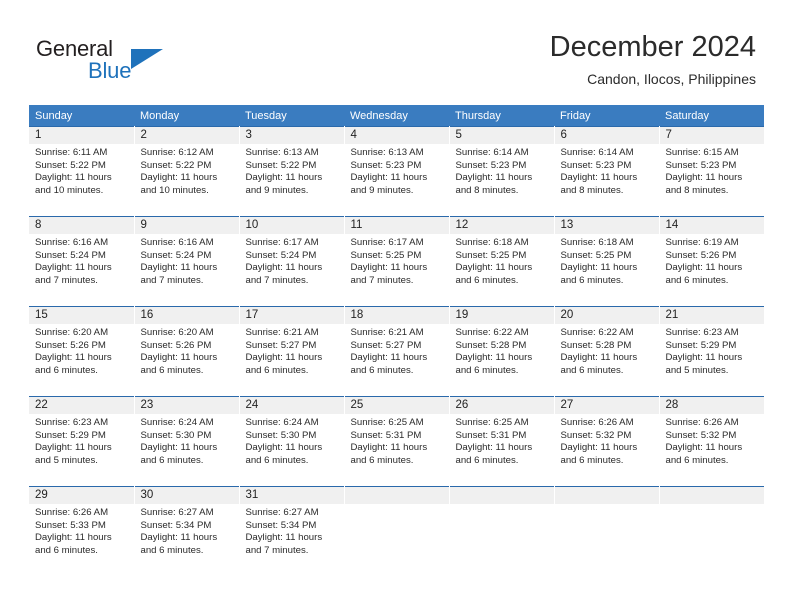  Describe the element at coordinates (396, 405) in the screenshot. I see `day-number: 25` at that location.